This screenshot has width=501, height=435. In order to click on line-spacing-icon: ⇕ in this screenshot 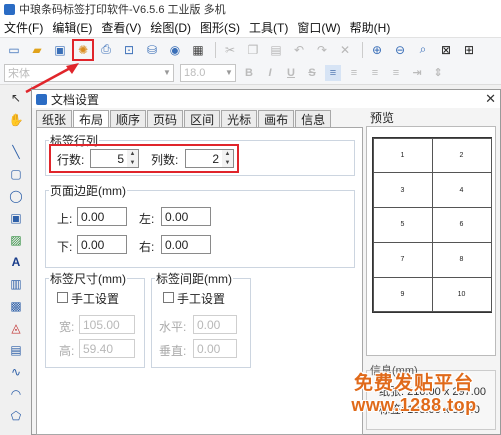, I will do `click(438, 73)`.